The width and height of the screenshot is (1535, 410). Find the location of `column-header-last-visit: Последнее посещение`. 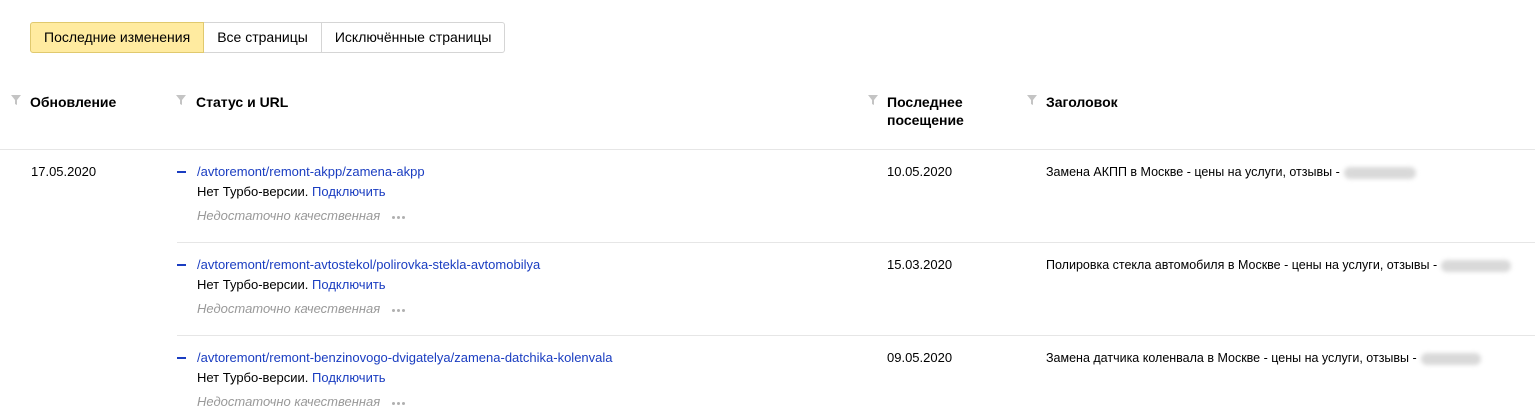

column-header-last-visit: Последнее посещение is located at coordinates (924, 111).